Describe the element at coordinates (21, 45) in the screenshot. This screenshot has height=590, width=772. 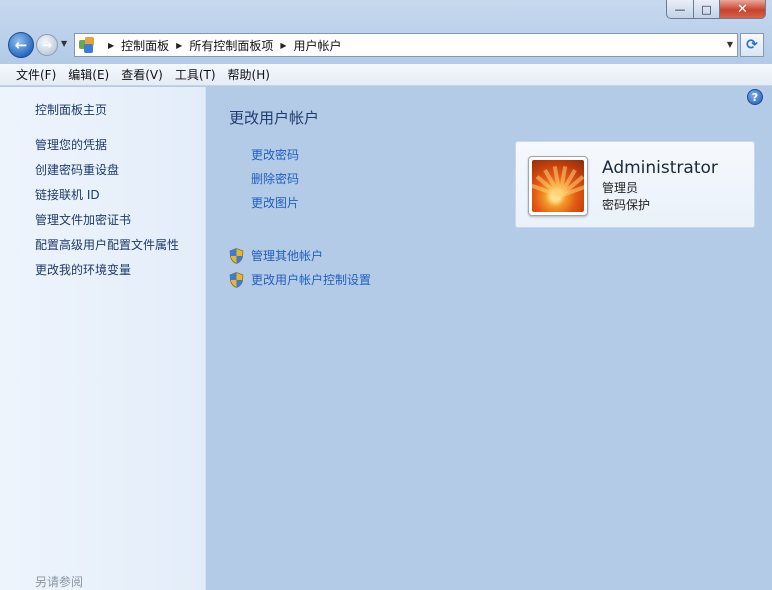
I see `back-button: ←` at that location.